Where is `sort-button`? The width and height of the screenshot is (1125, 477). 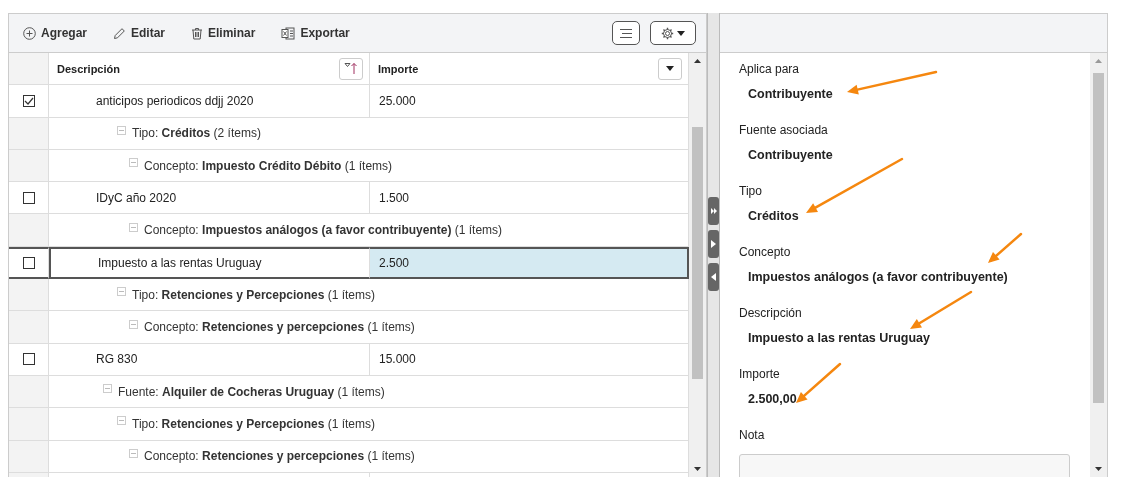 sort-button is located at coordinates (351, 68).